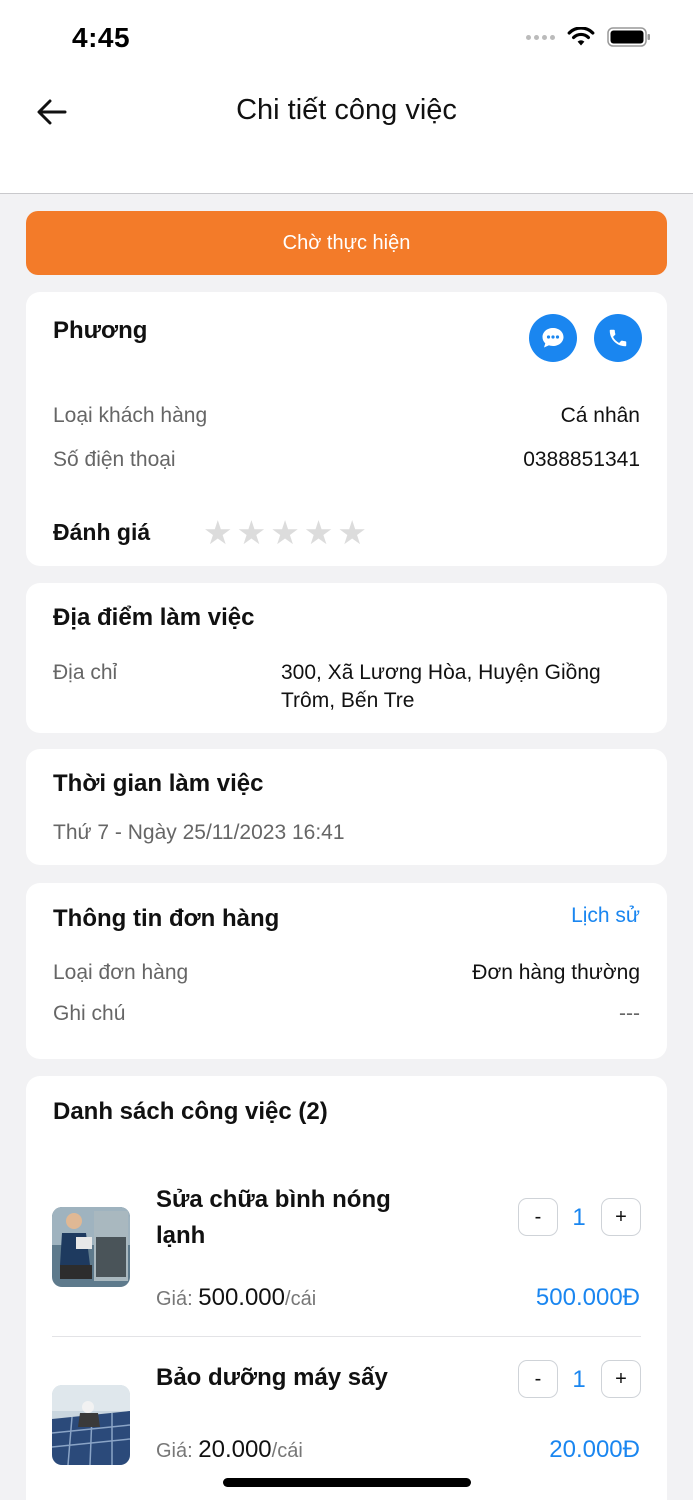 This screenshot has width=693, height=1500. What do you see at coordinates (581, 459) in the screenshot?
I see `phone-value: 0388851341` at bounding box center [581, 459].